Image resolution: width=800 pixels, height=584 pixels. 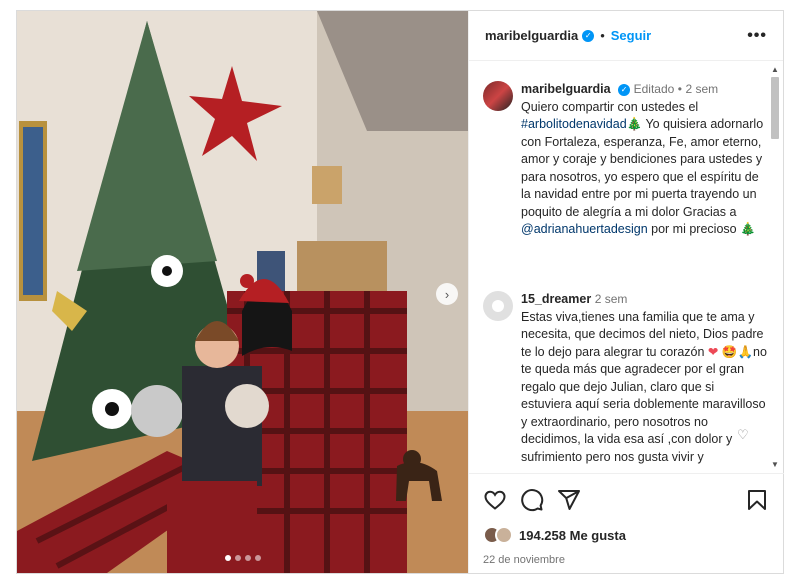 What do you see at coordinates (743, 435) in the screenshot?
I see `comment-like-icon: ♡` at bounding box center [743, 435].